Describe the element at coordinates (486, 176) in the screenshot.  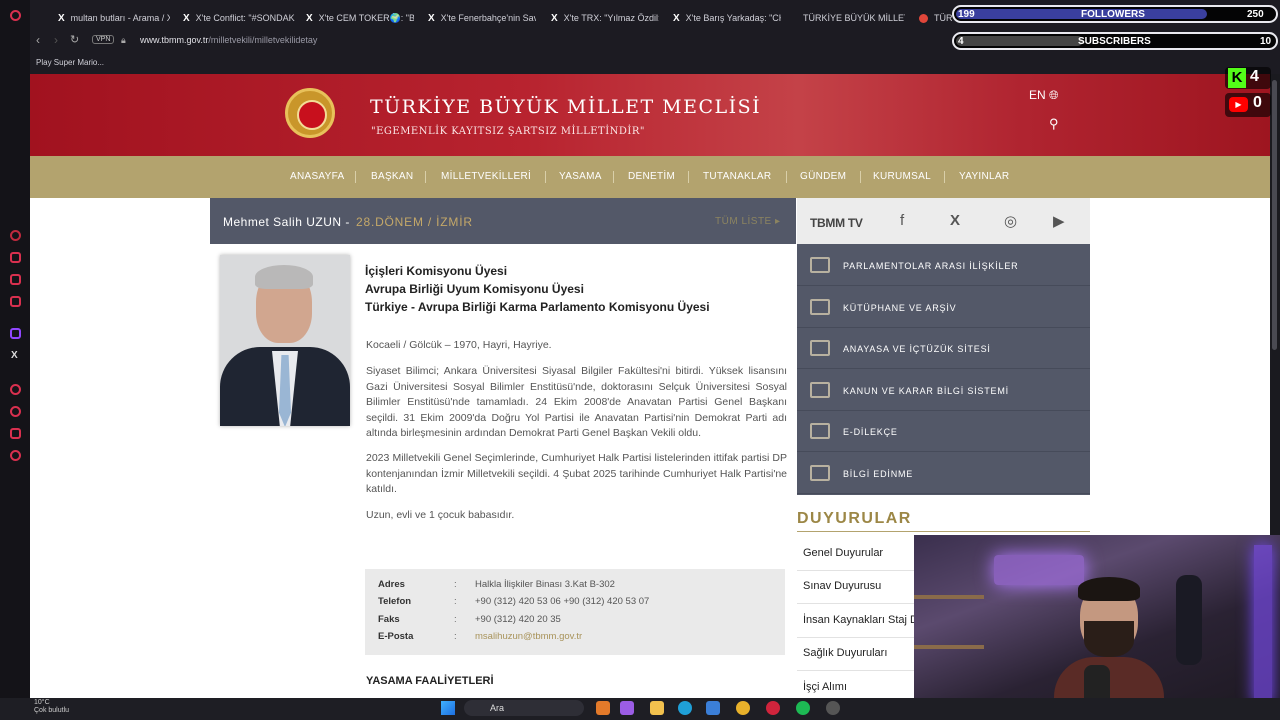
I see `menu-item: MİLLETVEKİLLERİ` at that location.